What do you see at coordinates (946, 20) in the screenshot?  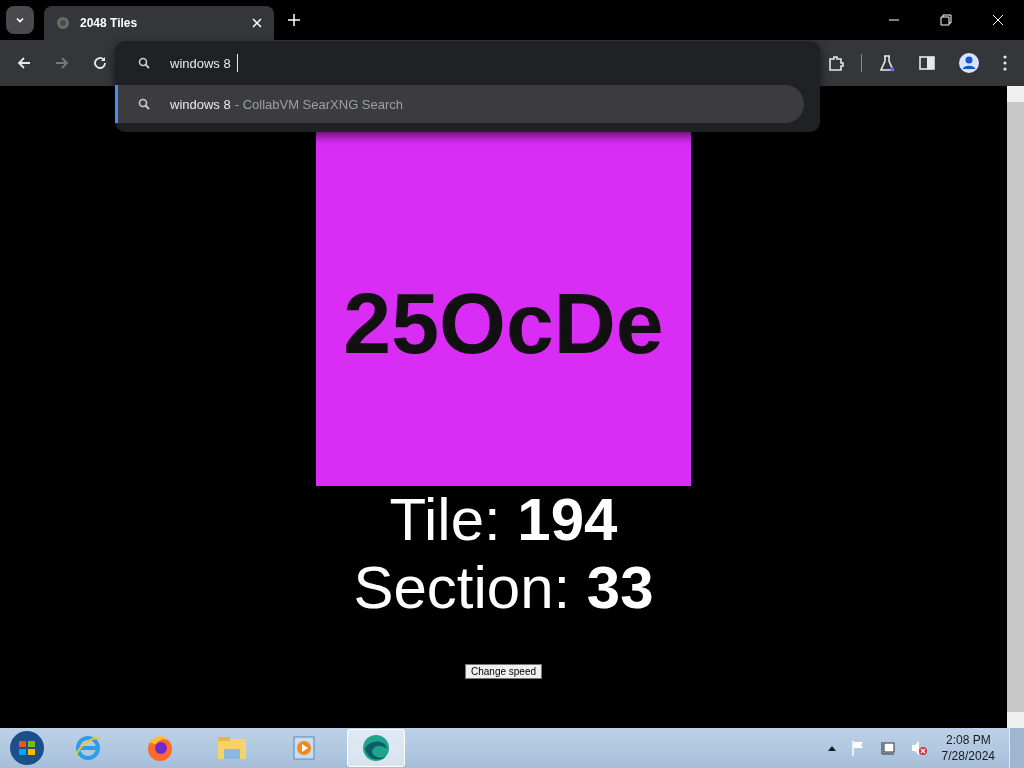 I see `restore-icon` at bounding box center [946, 20].